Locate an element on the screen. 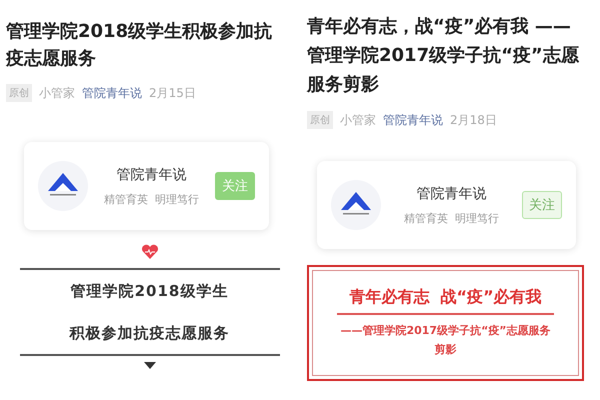 The width and height of the screenshot is (600, 400). banner-subtitle: ——管理学院2017级学子抗“疫”志愿服务 剪影 is located at coordinates (445, 340).